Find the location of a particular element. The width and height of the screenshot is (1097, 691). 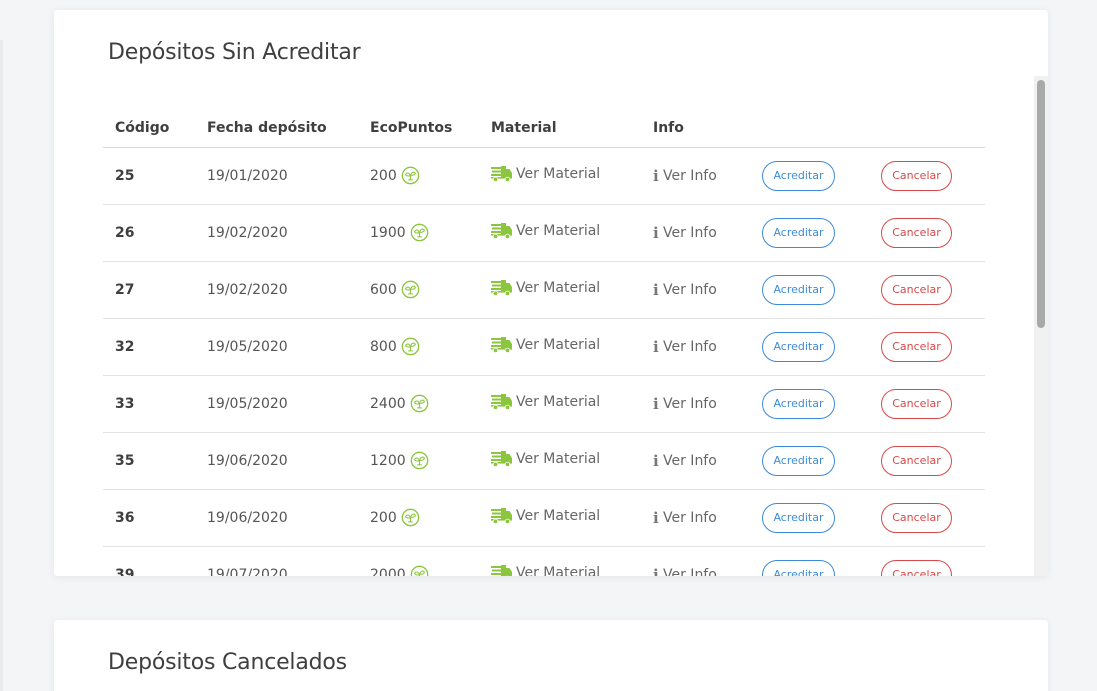

deposit-date: 19/01/2020 is located at coordinates (276, 176).